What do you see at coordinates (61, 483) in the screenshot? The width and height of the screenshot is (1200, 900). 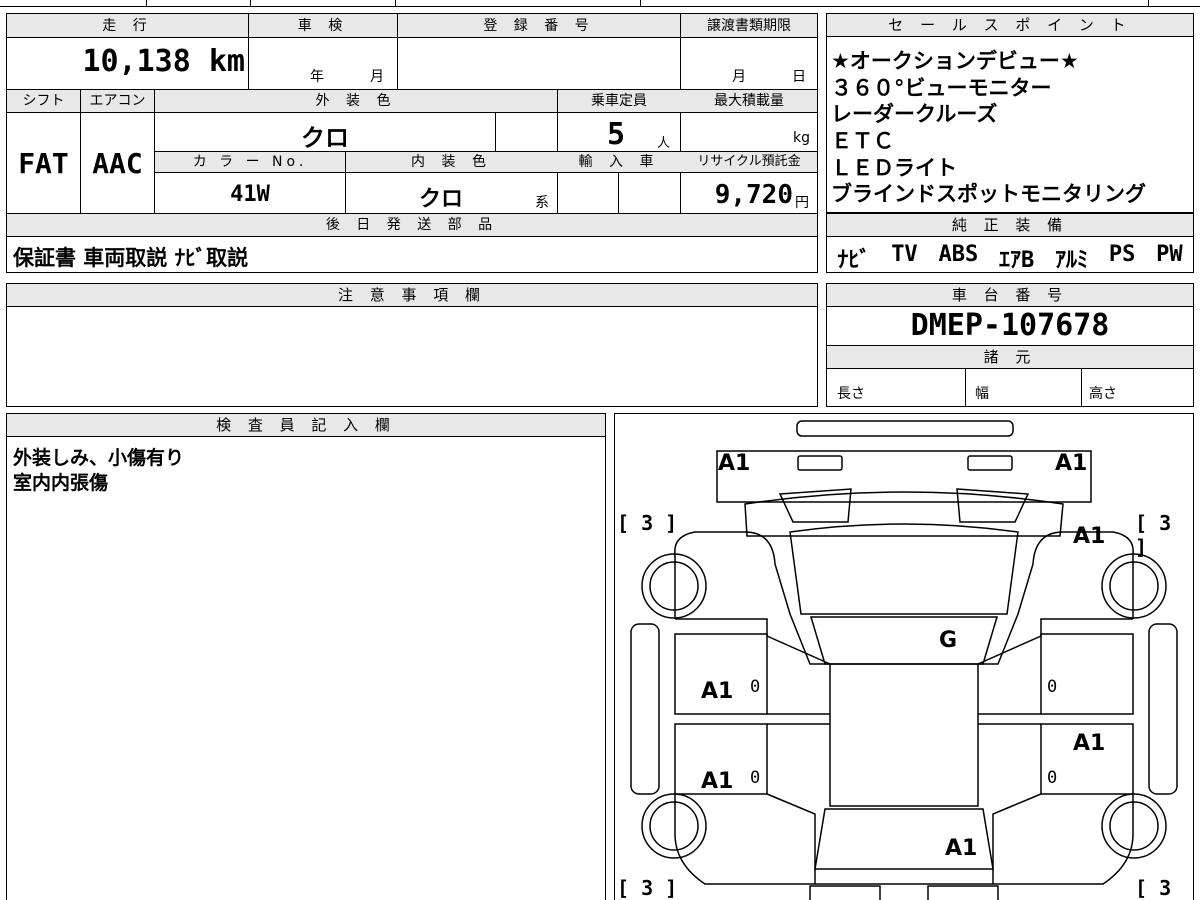 I see `inspector-comment: 室内内張傷` at bounding box center [61, 483].